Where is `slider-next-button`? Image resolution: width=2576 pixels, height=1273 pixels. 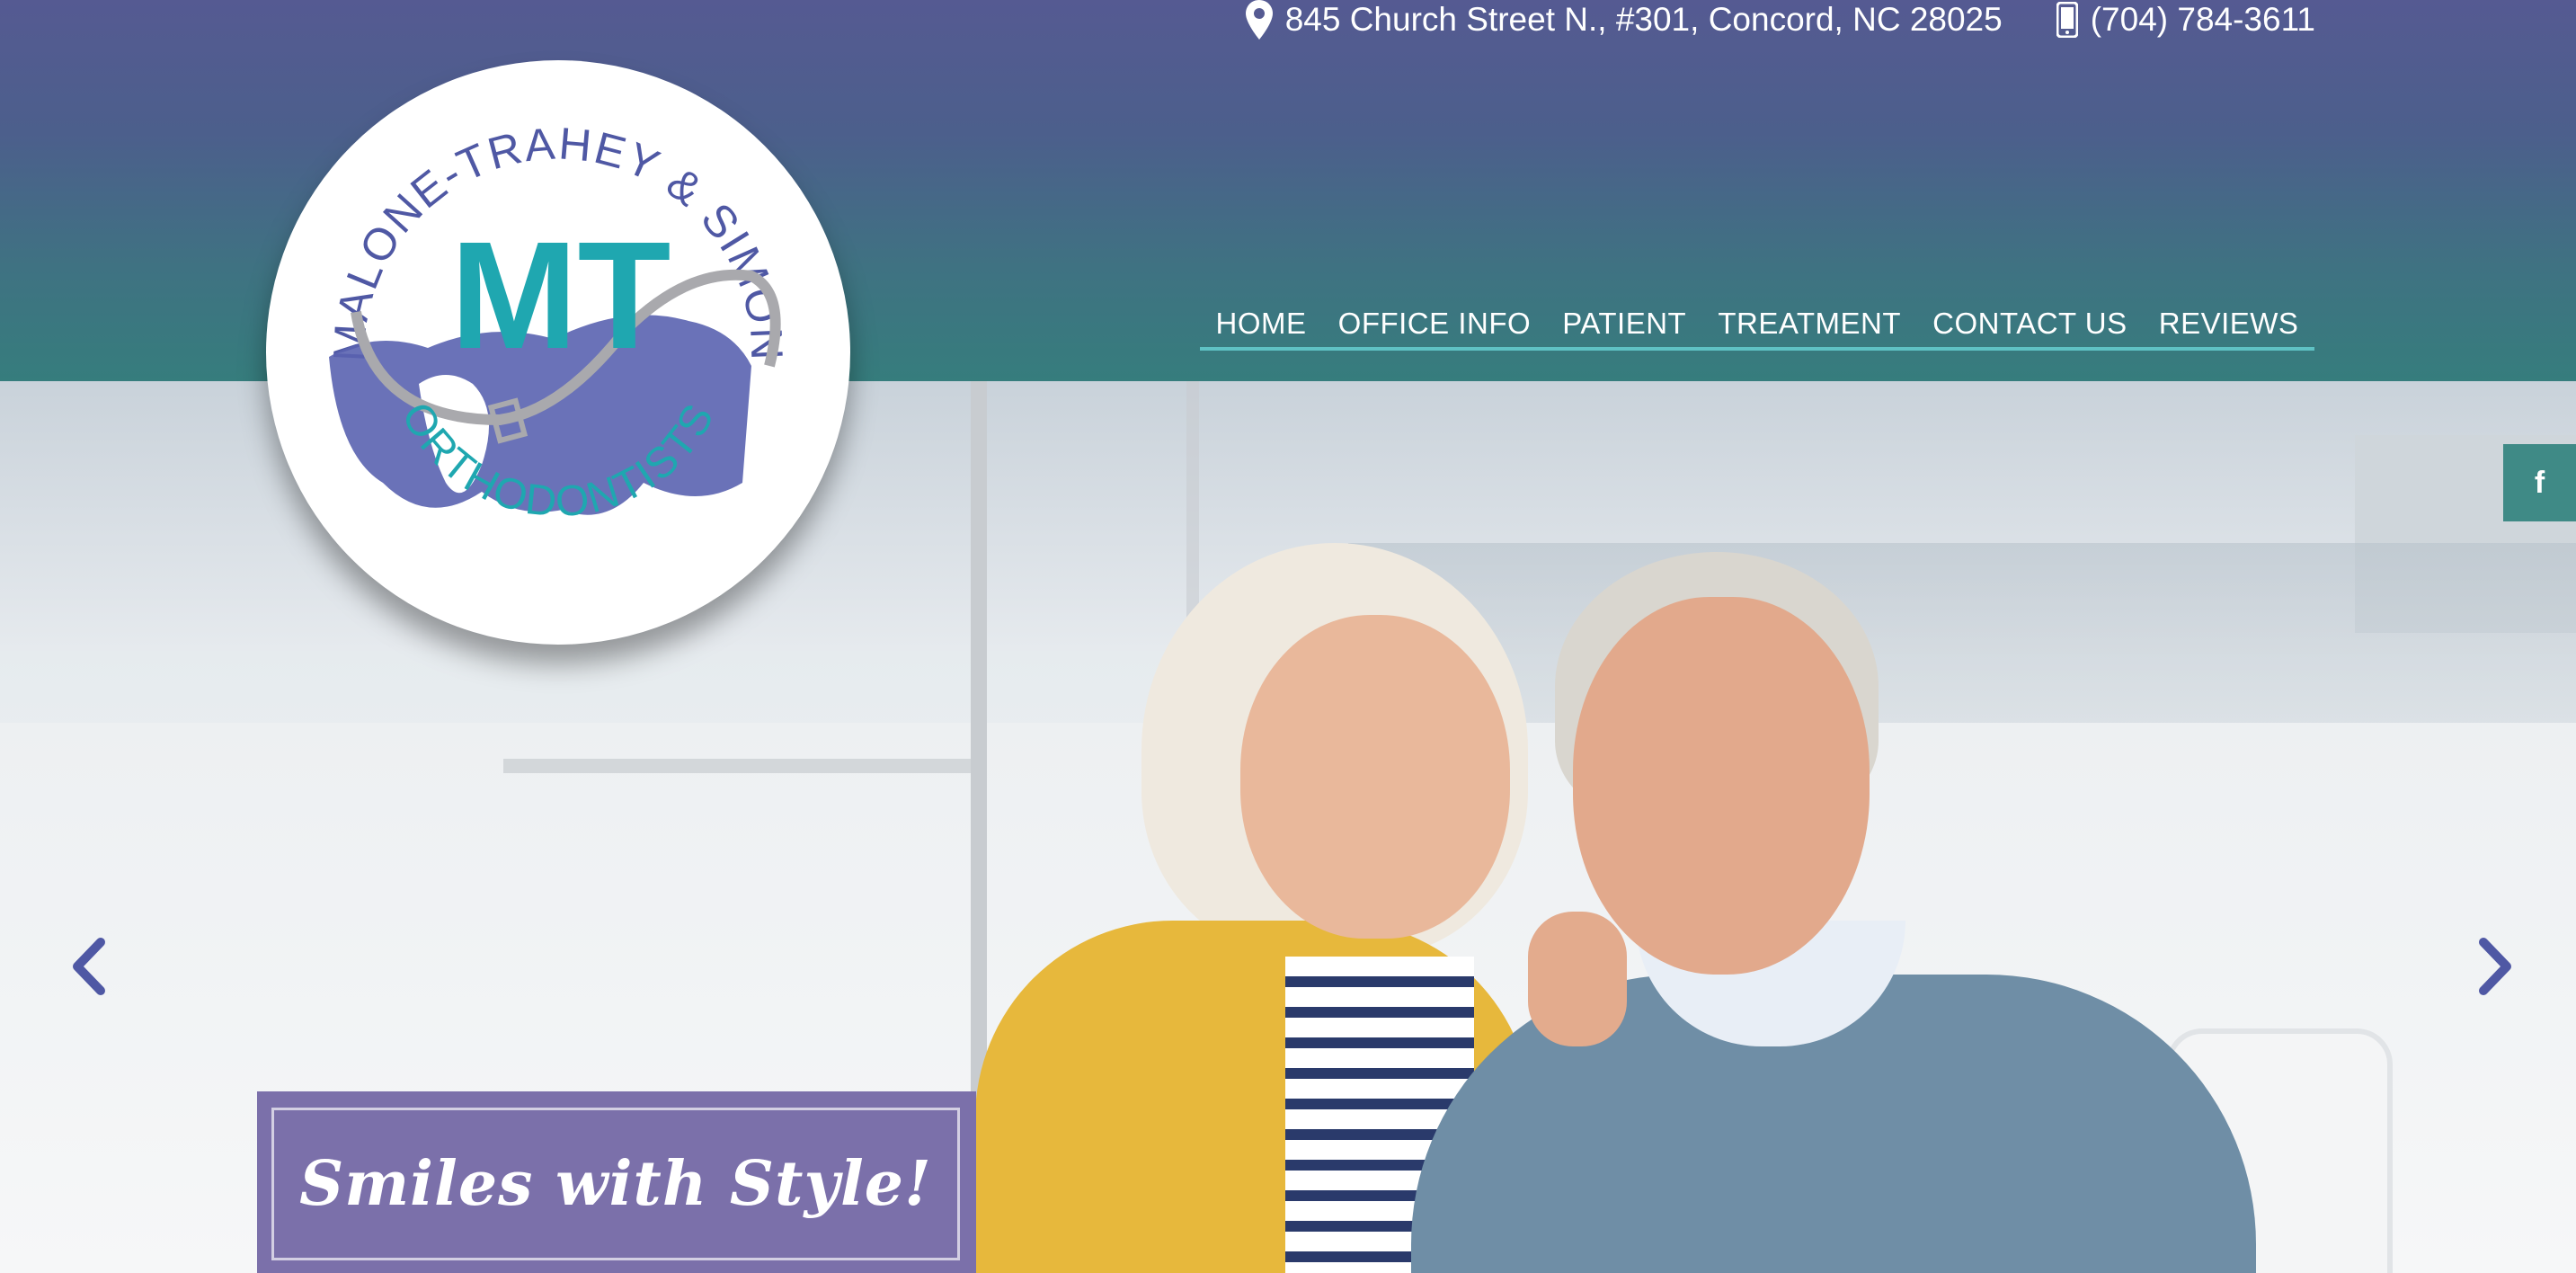 slider-next-button is located at coordinates (2494, 966).